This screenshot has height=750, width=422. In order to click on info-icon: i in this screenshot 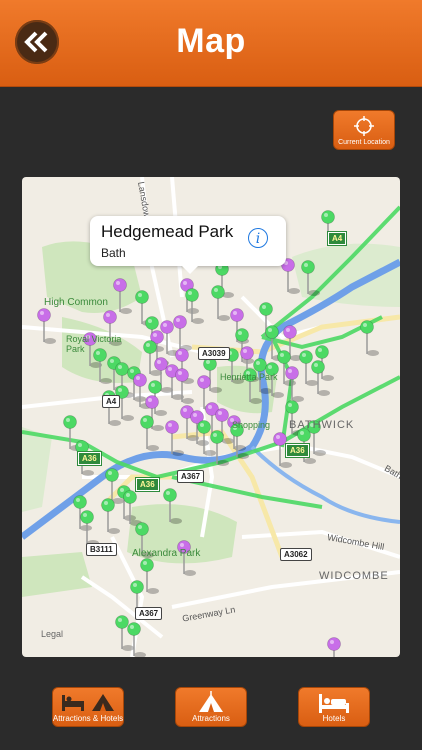, I will do `click(258, 238)`.